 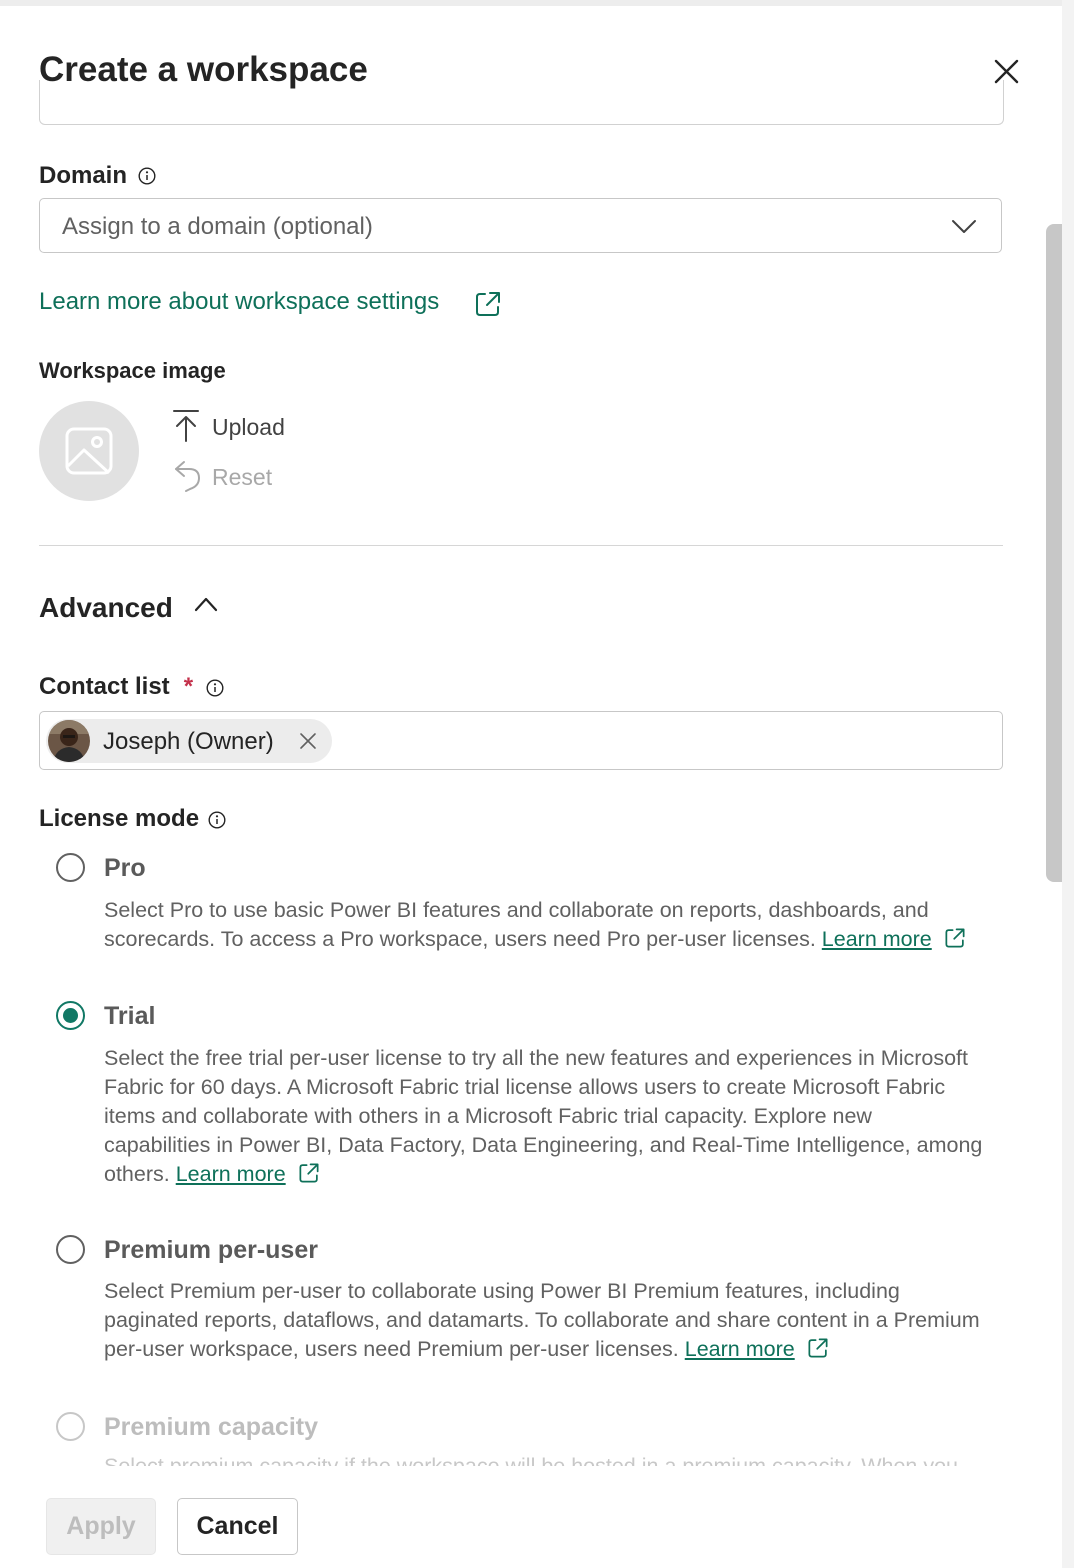 What do you see at coordinates (104, 686) in the screenshot?
I see `contact-list-label-text: Contact list` at bounding box center [104, 686].